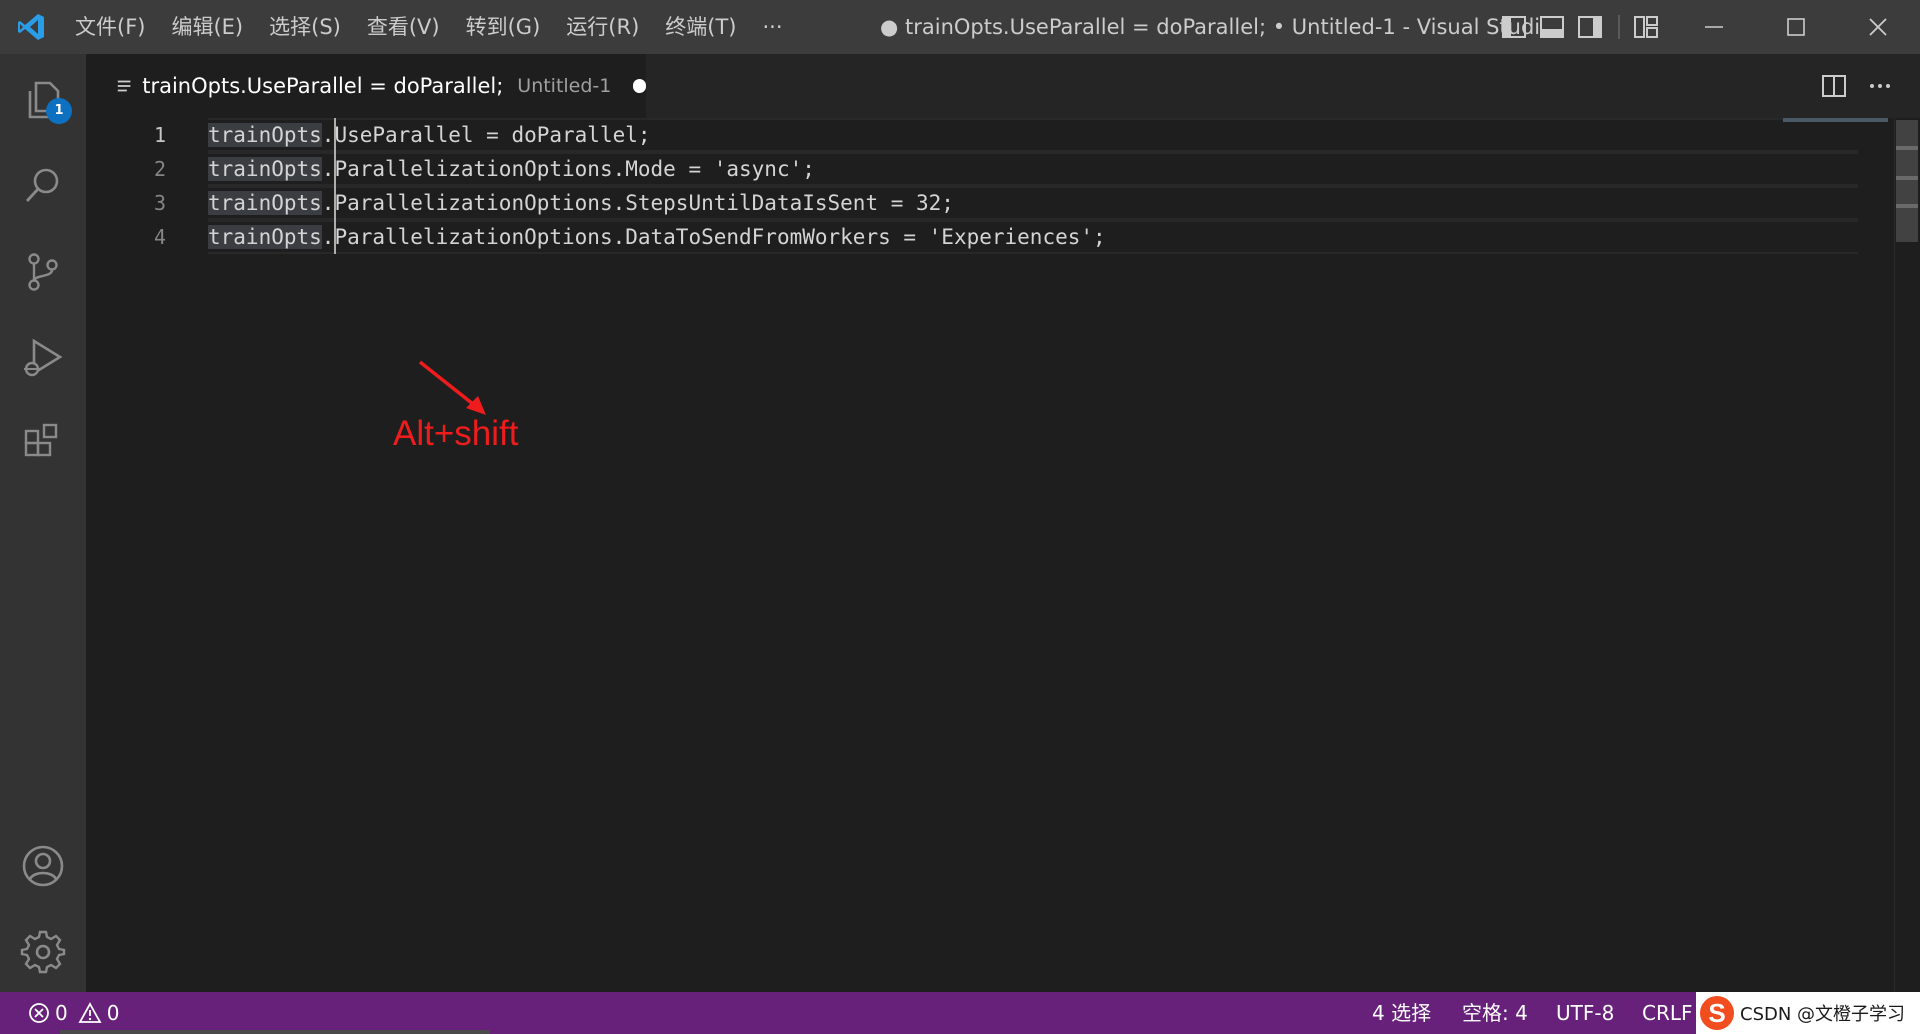 The image size is (1920, 1034). What do you see at coordinates (159, 203) in the screenshot?
I see `line-number: 3` at bounding box center [159, 203].